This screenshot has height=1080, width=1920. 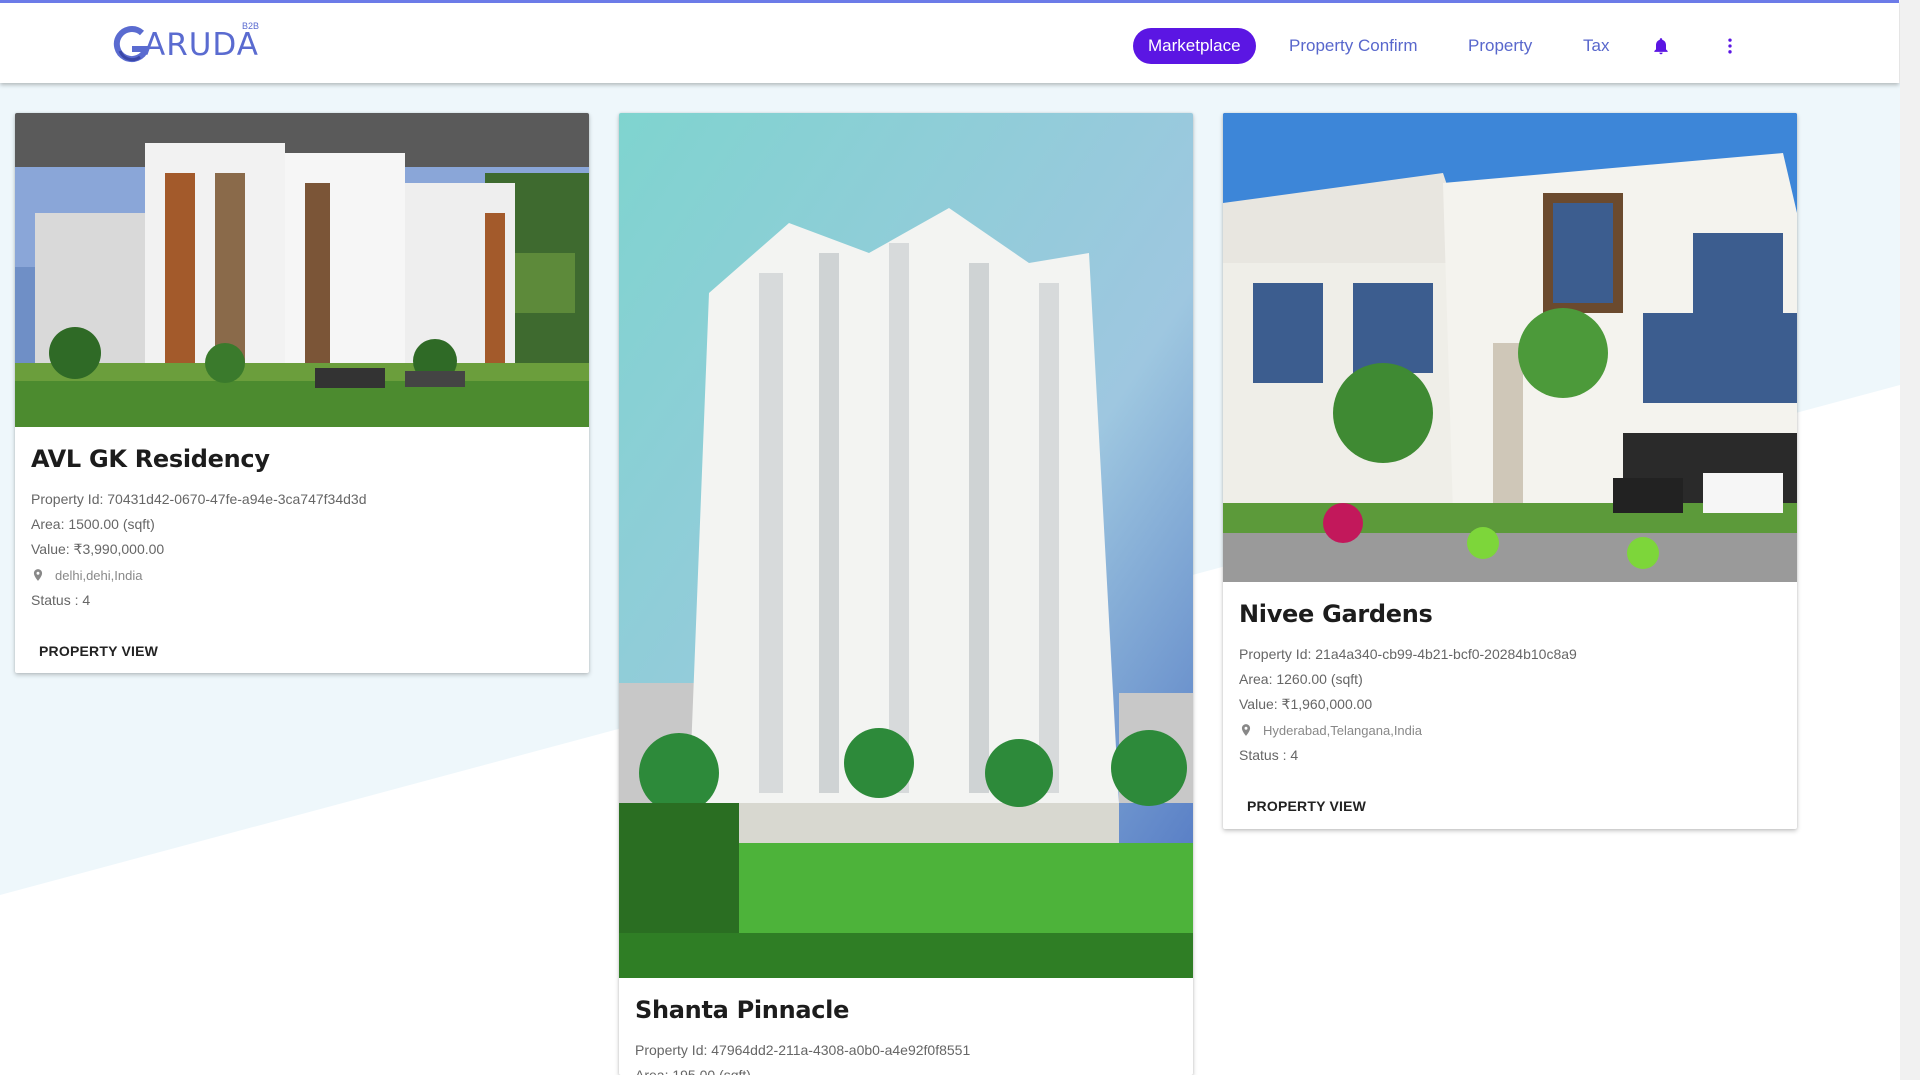 I want to click on nav-property: Property, so click(x=1500, y=46).